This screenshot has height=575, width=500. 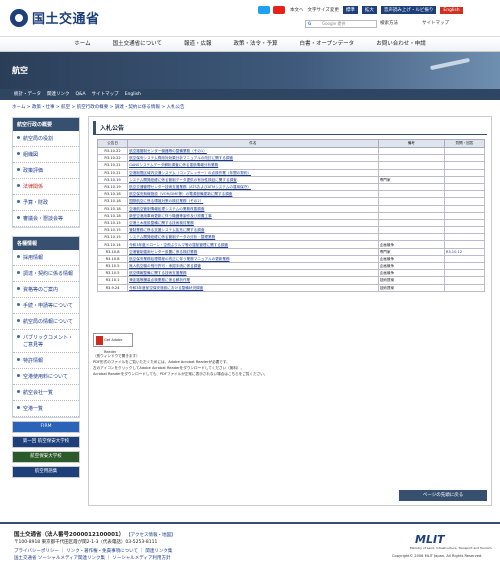 I want to click on english-button: English, so click(x=451, y=10).